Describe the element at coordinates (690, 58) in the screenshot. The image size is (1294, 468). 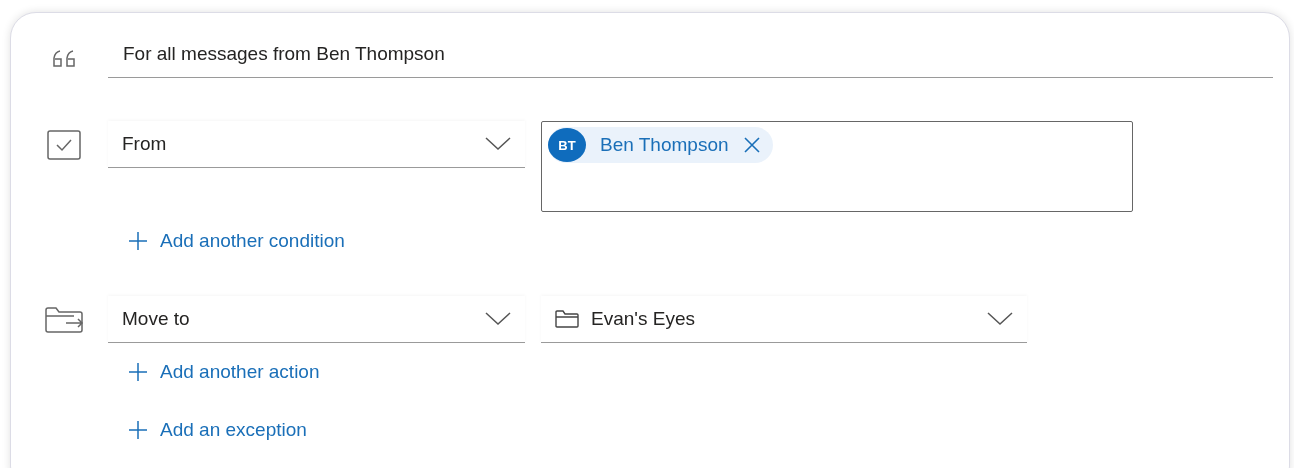
I see `rule-name-field: For all messages from Ben Thompson` at that location.